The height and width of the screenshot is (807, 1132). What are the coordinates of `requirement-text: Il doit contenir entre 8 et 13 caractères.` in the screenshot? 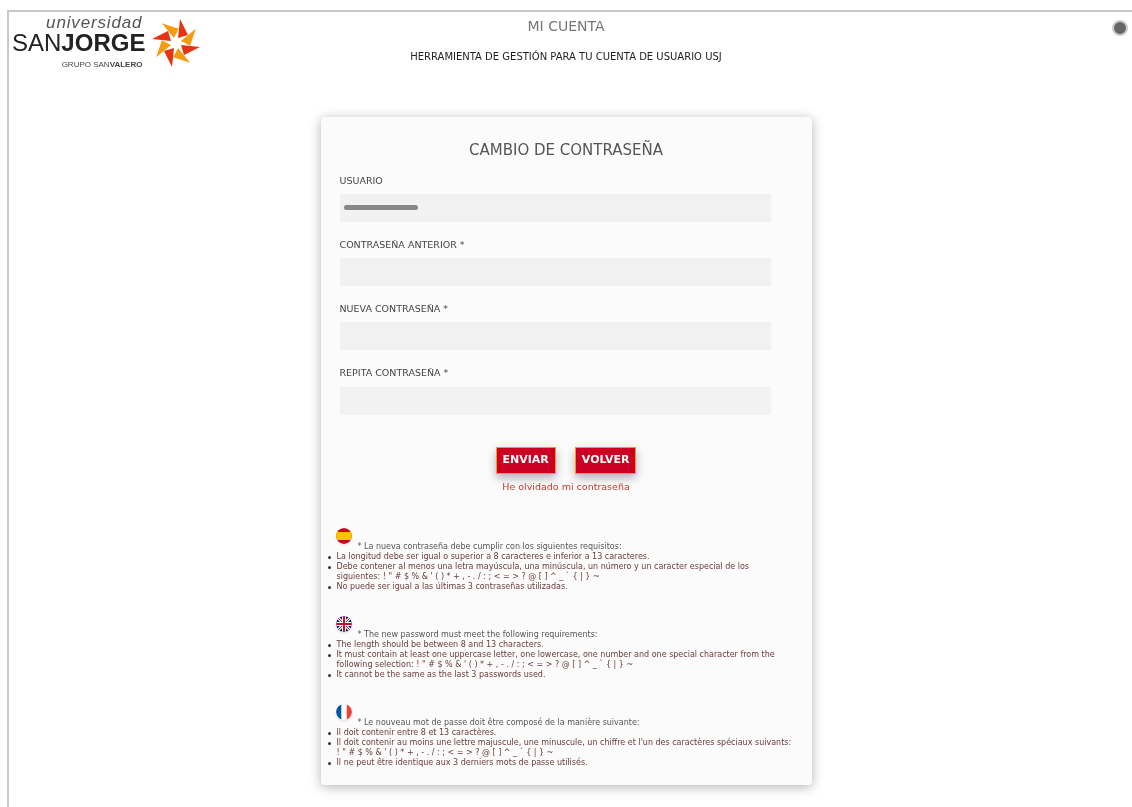 It's located at (416, 732).